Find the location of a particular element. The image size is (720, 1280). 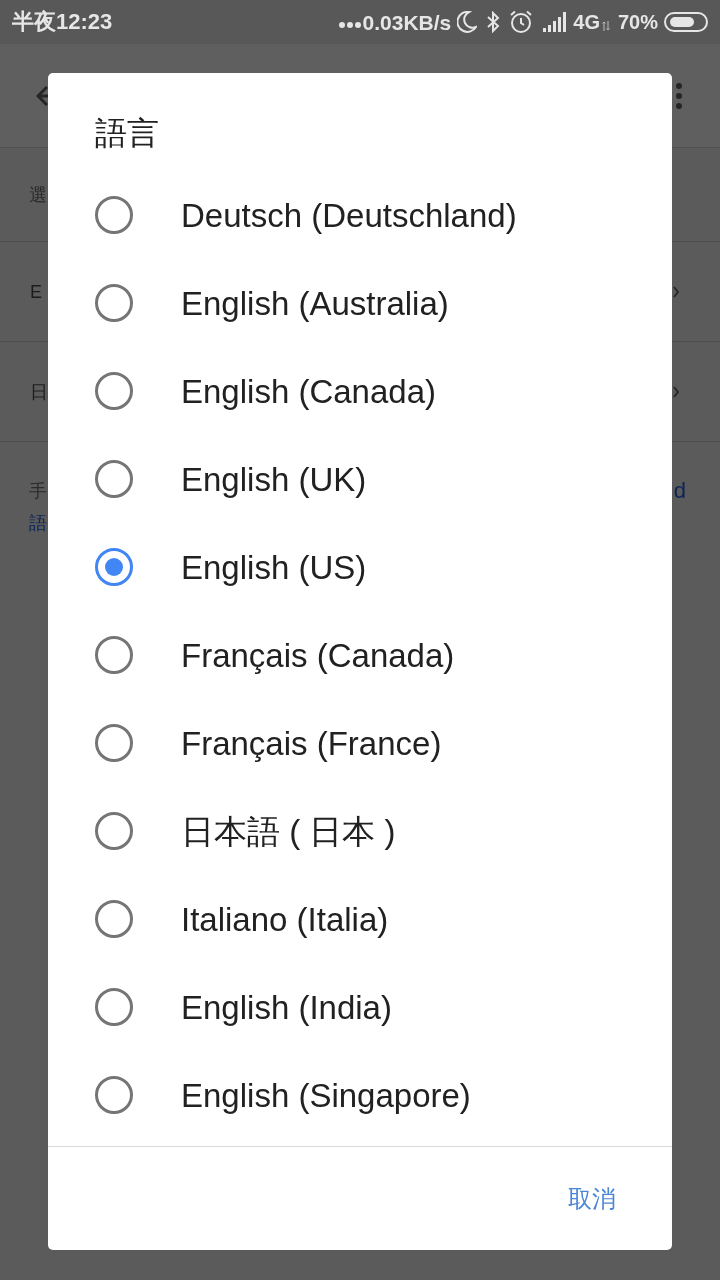

alarm-clock-icon is located at coordinates (521, 22).